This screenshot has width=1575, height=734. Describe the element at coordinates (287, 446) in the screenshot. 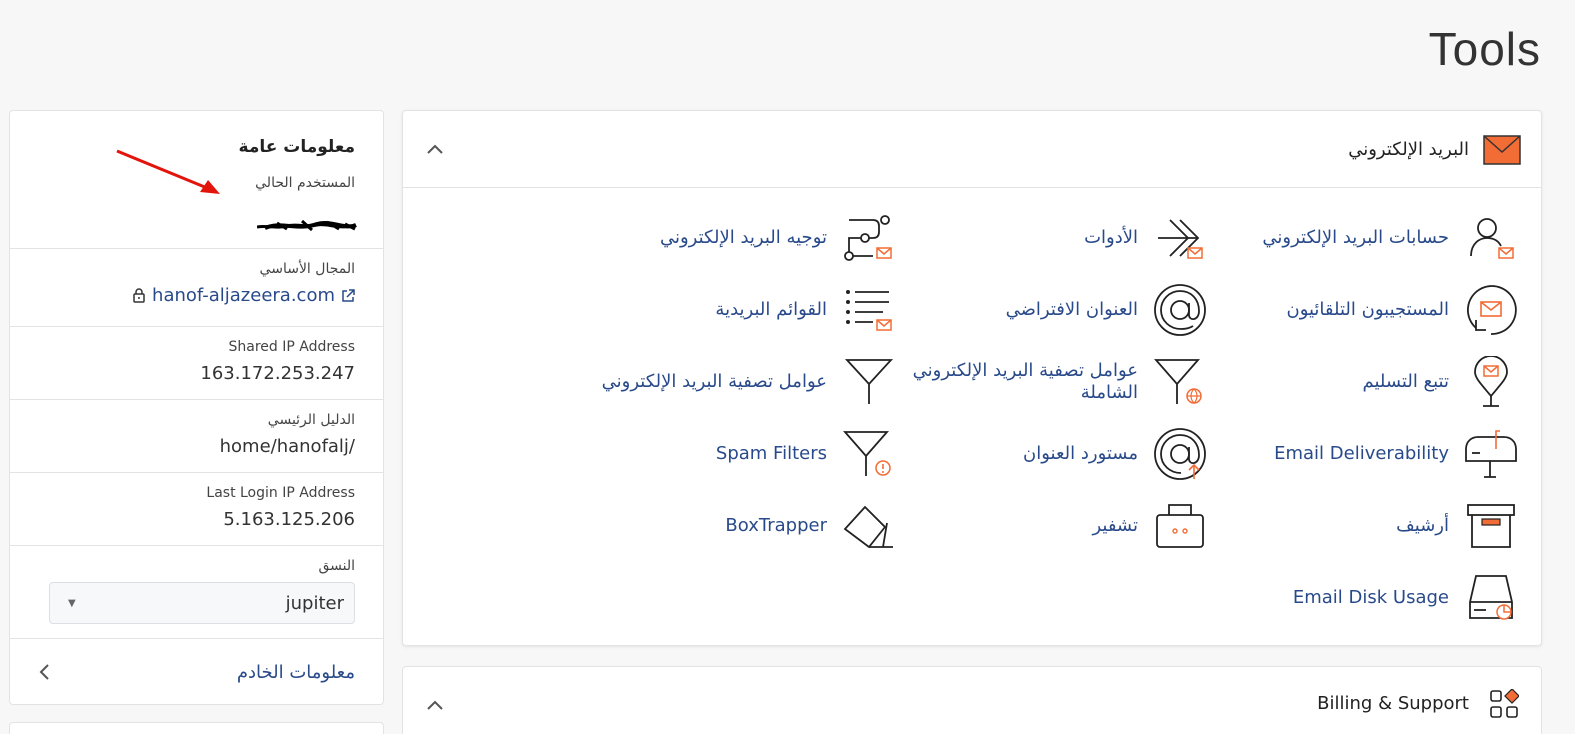

I see `home-directory-value: home/hanofalj/` at that location.